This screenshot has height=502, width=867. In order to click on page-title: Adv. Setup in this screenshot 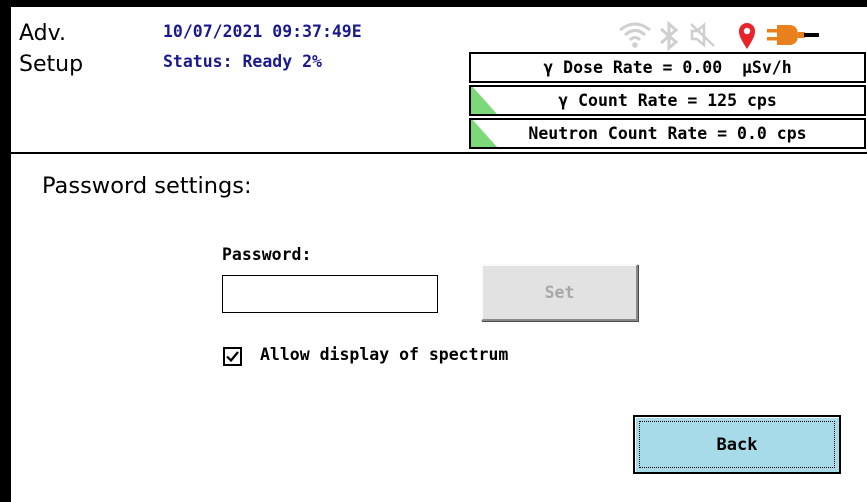, I will do `click(51, 49)`.